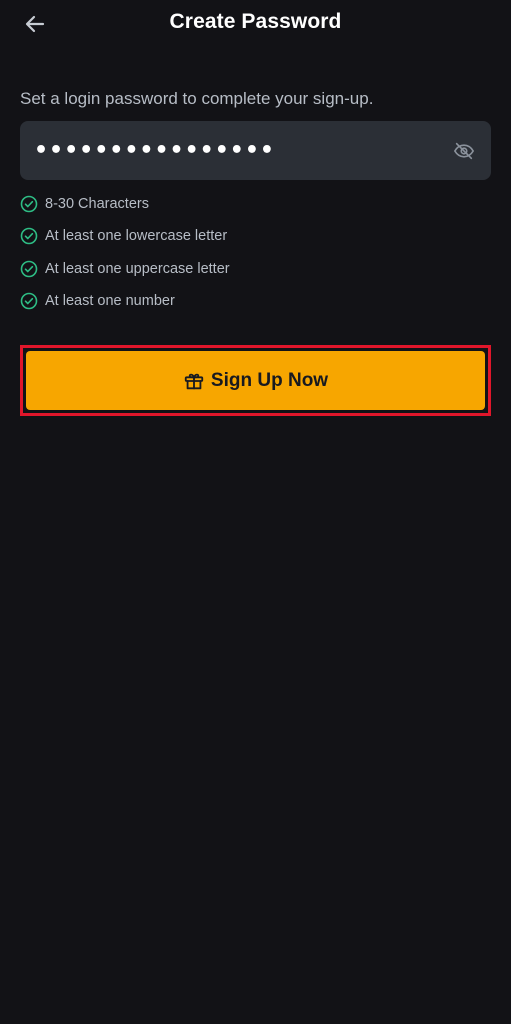  What do you see at coordinates (242, 150) in the screenshot?
I see `password-input` at bounding box center [242, 150].